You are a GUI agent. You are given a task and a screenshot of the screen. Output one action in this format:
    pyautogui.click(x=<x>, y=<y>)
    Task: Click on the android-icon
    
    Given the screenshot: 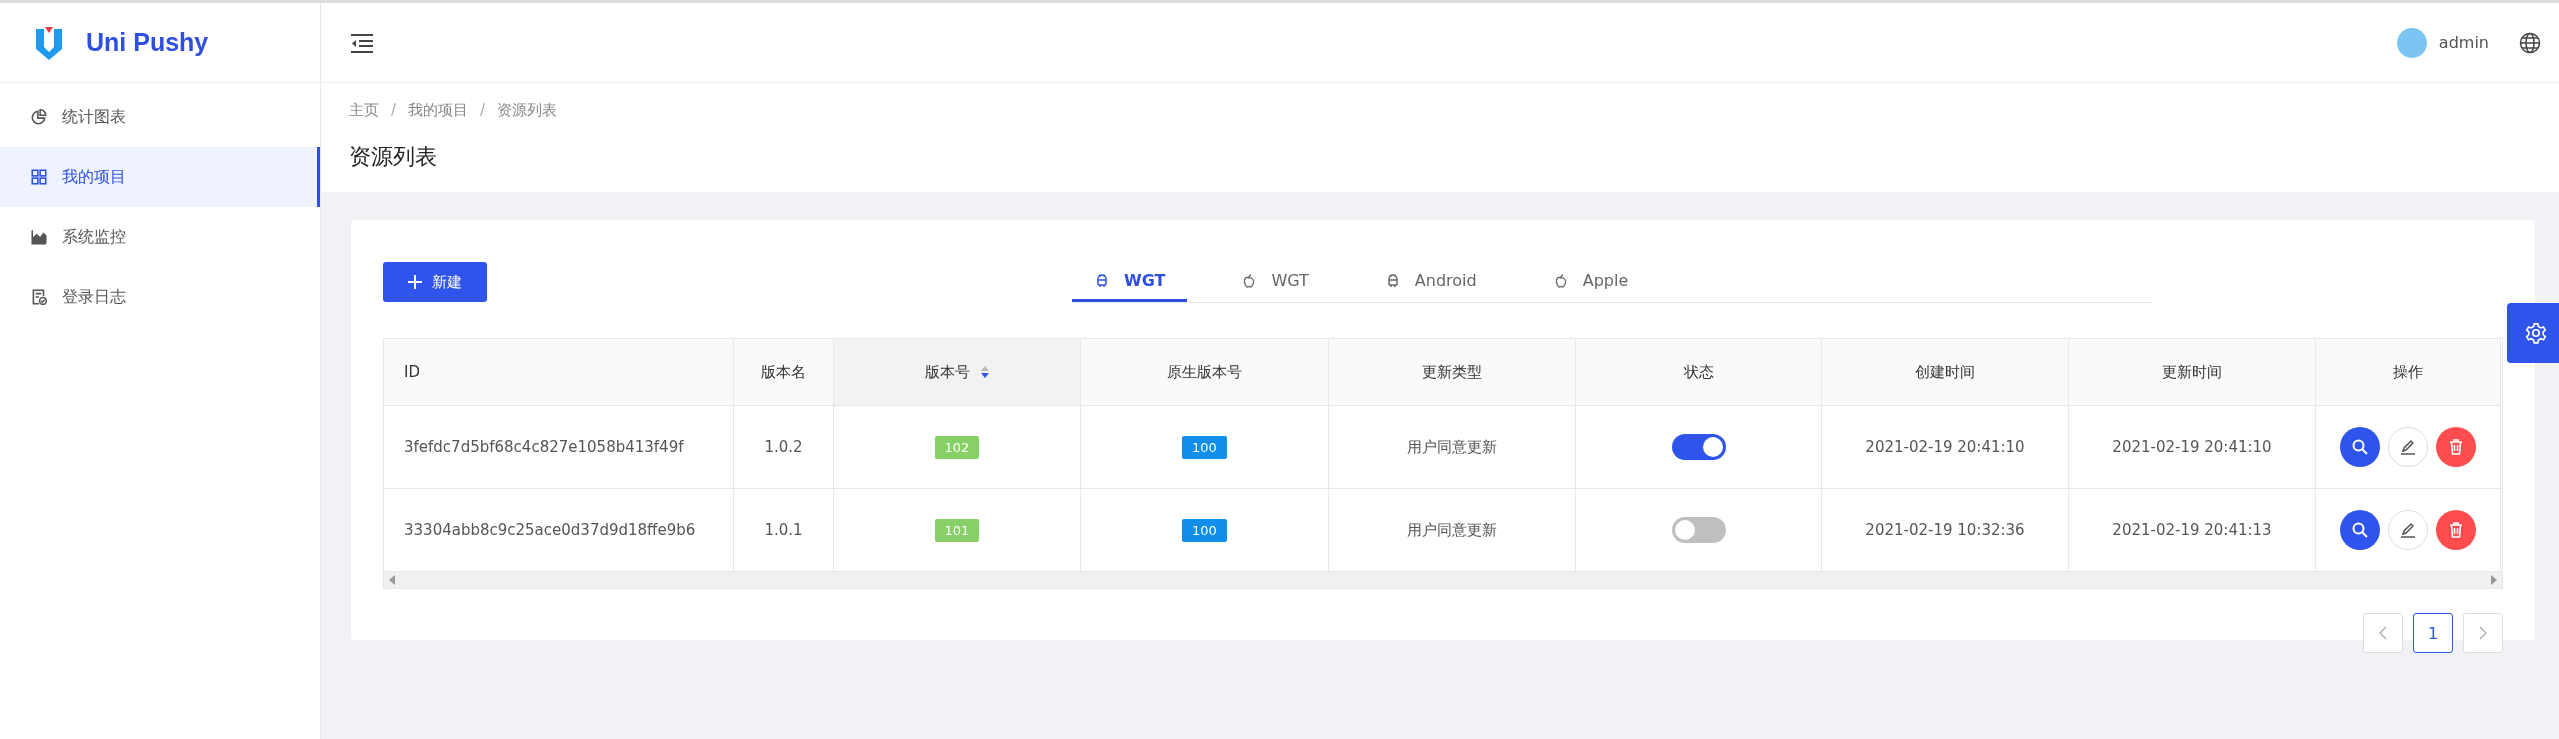 What is the action you would take?
    pyautogui.click(x=1102, y=280)
    